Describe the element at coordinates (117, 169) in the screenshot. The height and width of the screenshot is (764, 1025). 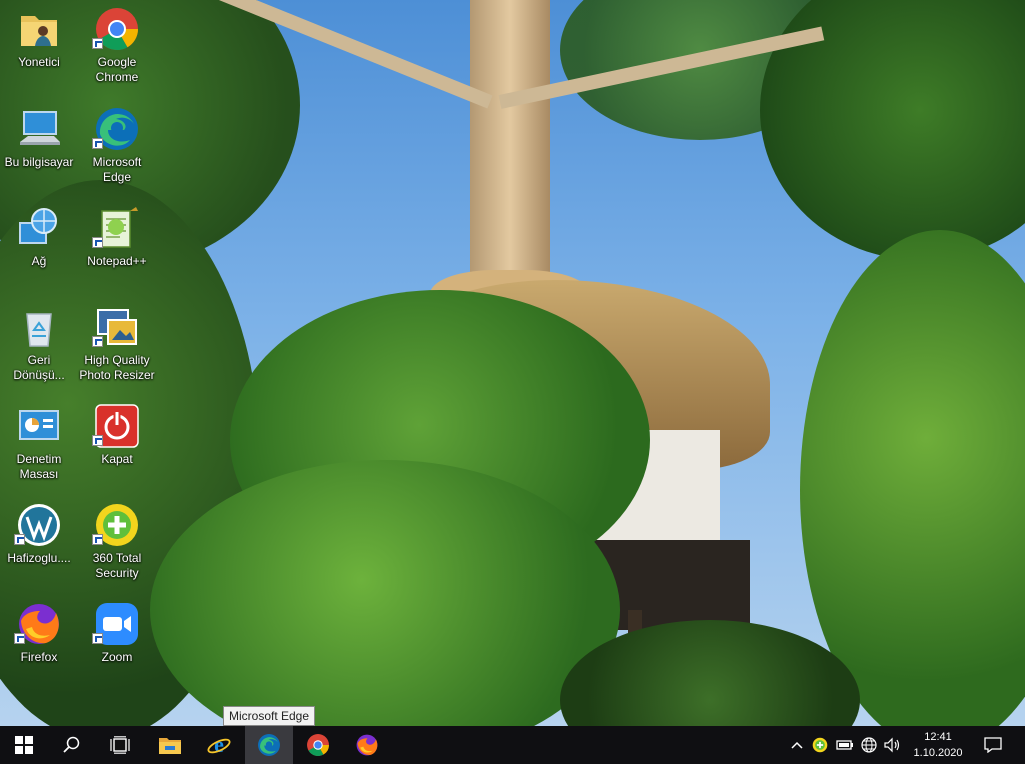
I see `desktop-icon-label: Microsoft Edge` at that location.